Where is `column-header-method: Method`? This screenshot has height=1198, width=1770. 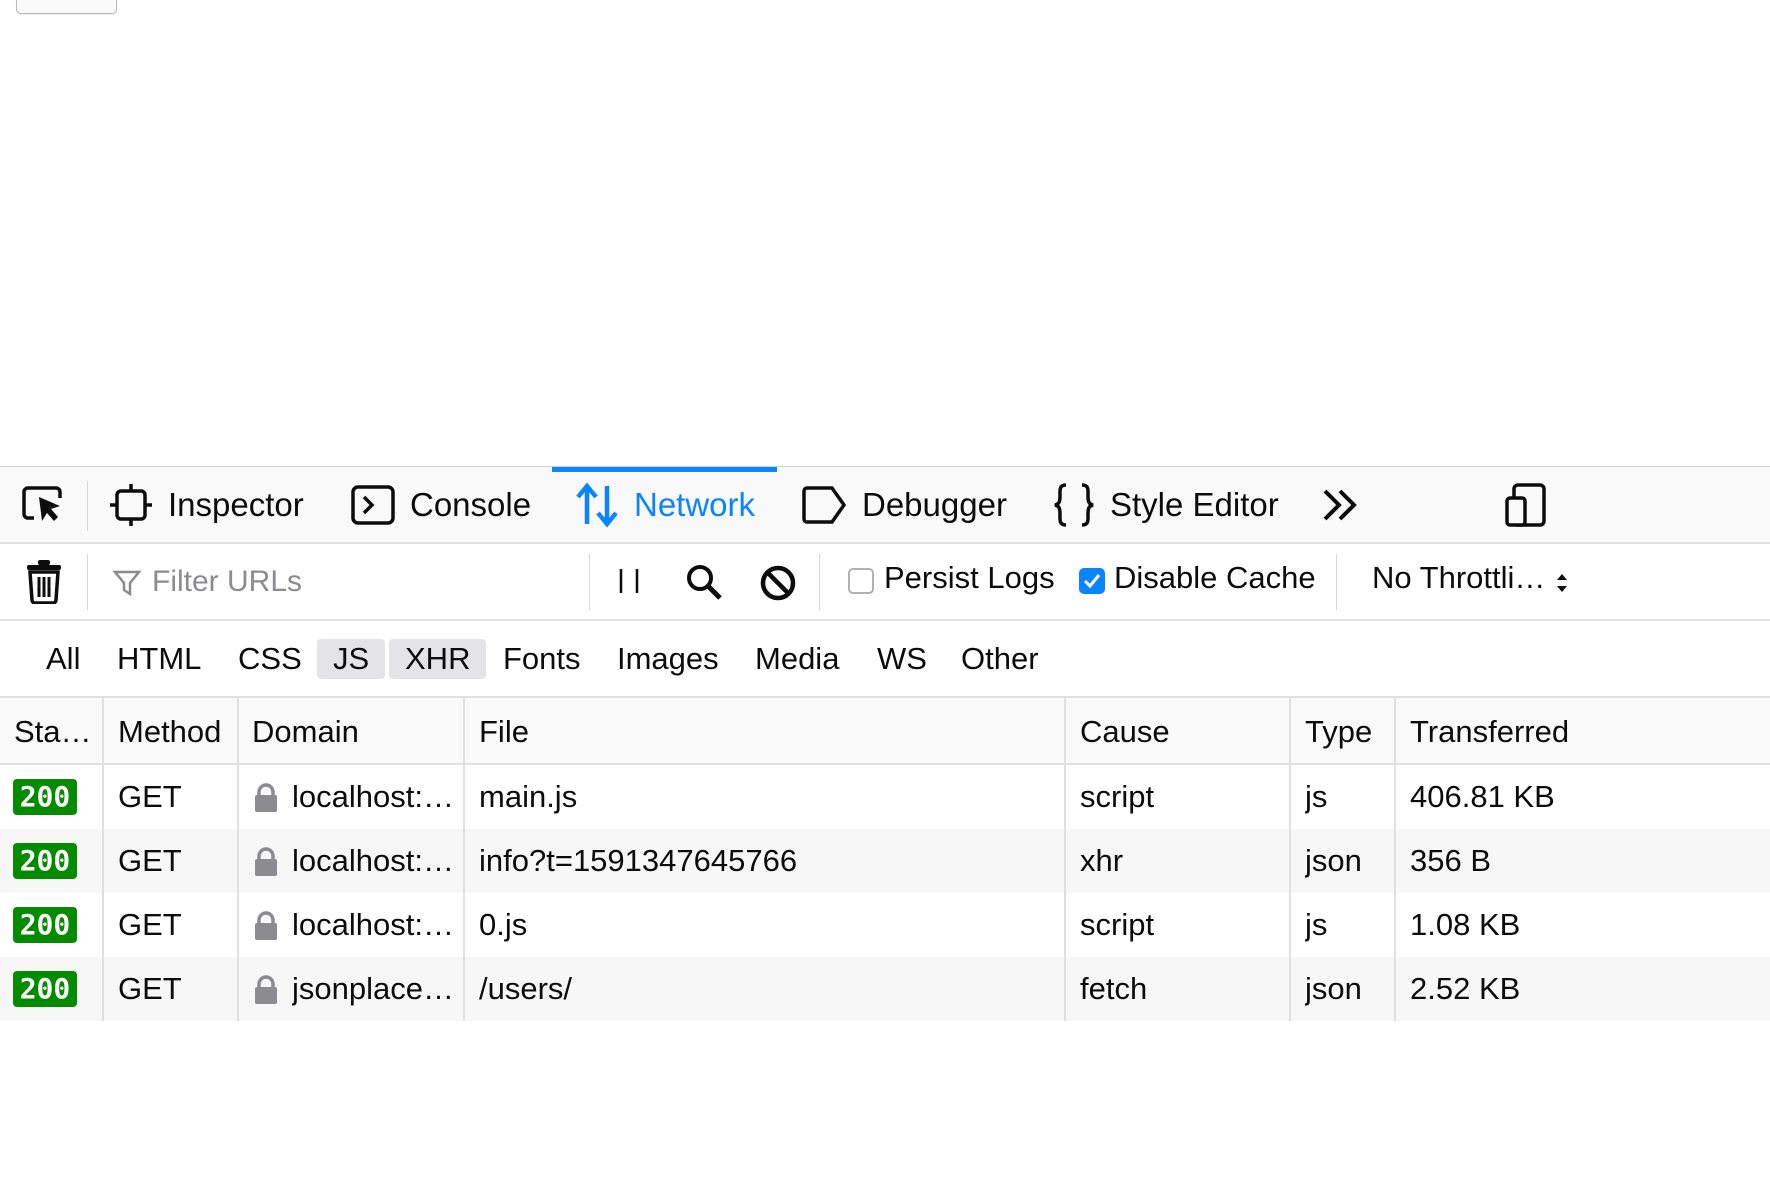 column-header-method: Method is located at coordinates (171, 731).